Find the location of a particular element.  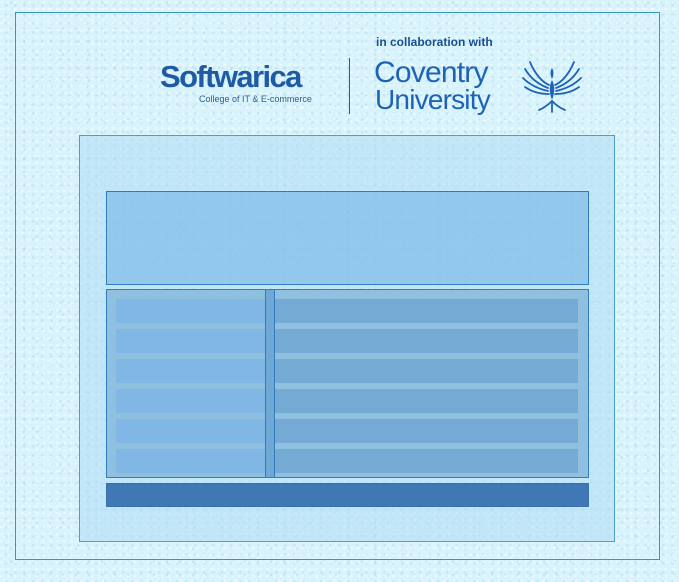

softwarica-logo-name: Softwarica is located at coordinates (231, 76).